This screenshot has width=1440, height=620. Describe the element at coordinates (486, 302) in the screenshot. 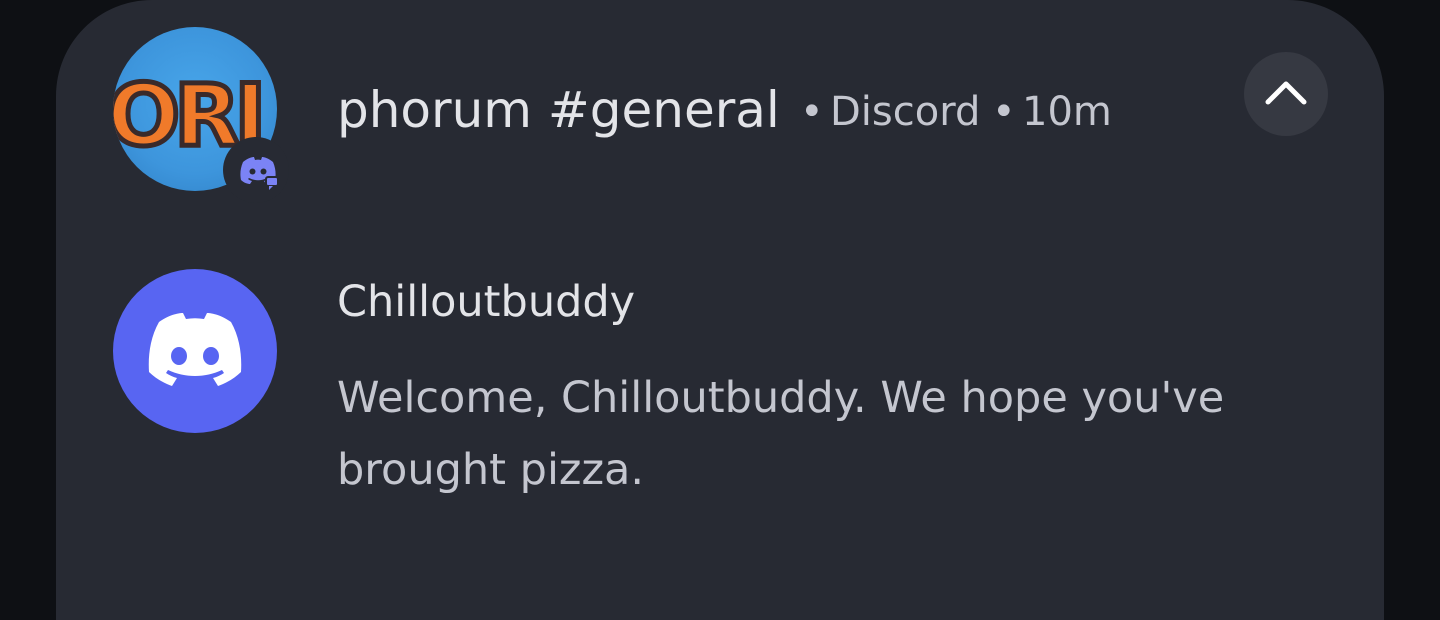

I see `sender-name: Chilloutbuddy` at that location.